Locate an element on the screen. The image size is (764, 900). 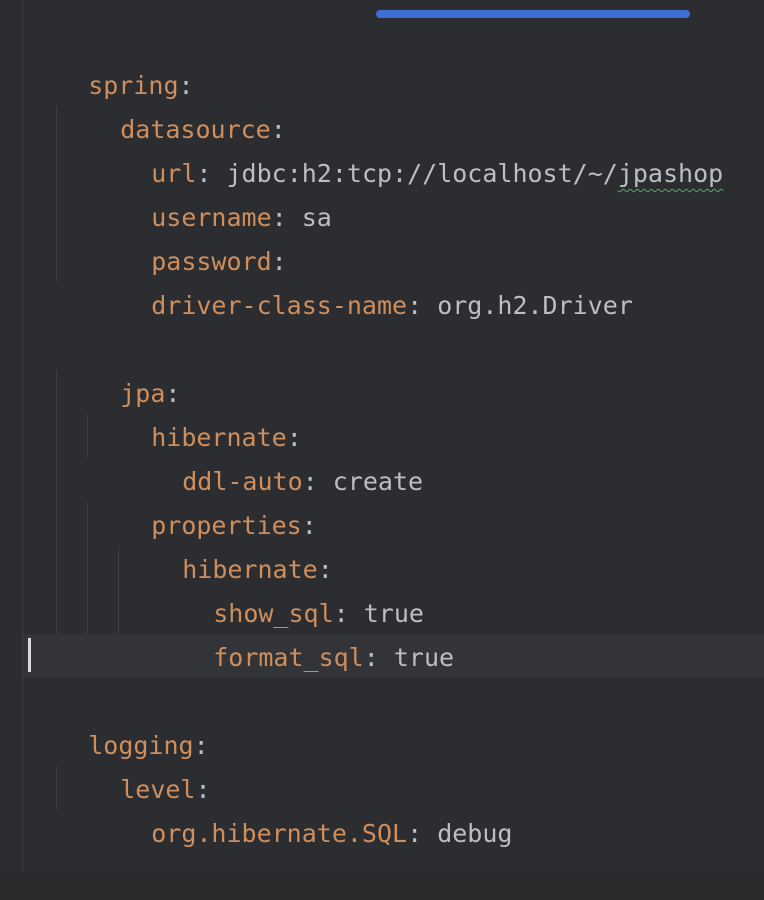
yaml-value: true is located at coordinates (424, 657).